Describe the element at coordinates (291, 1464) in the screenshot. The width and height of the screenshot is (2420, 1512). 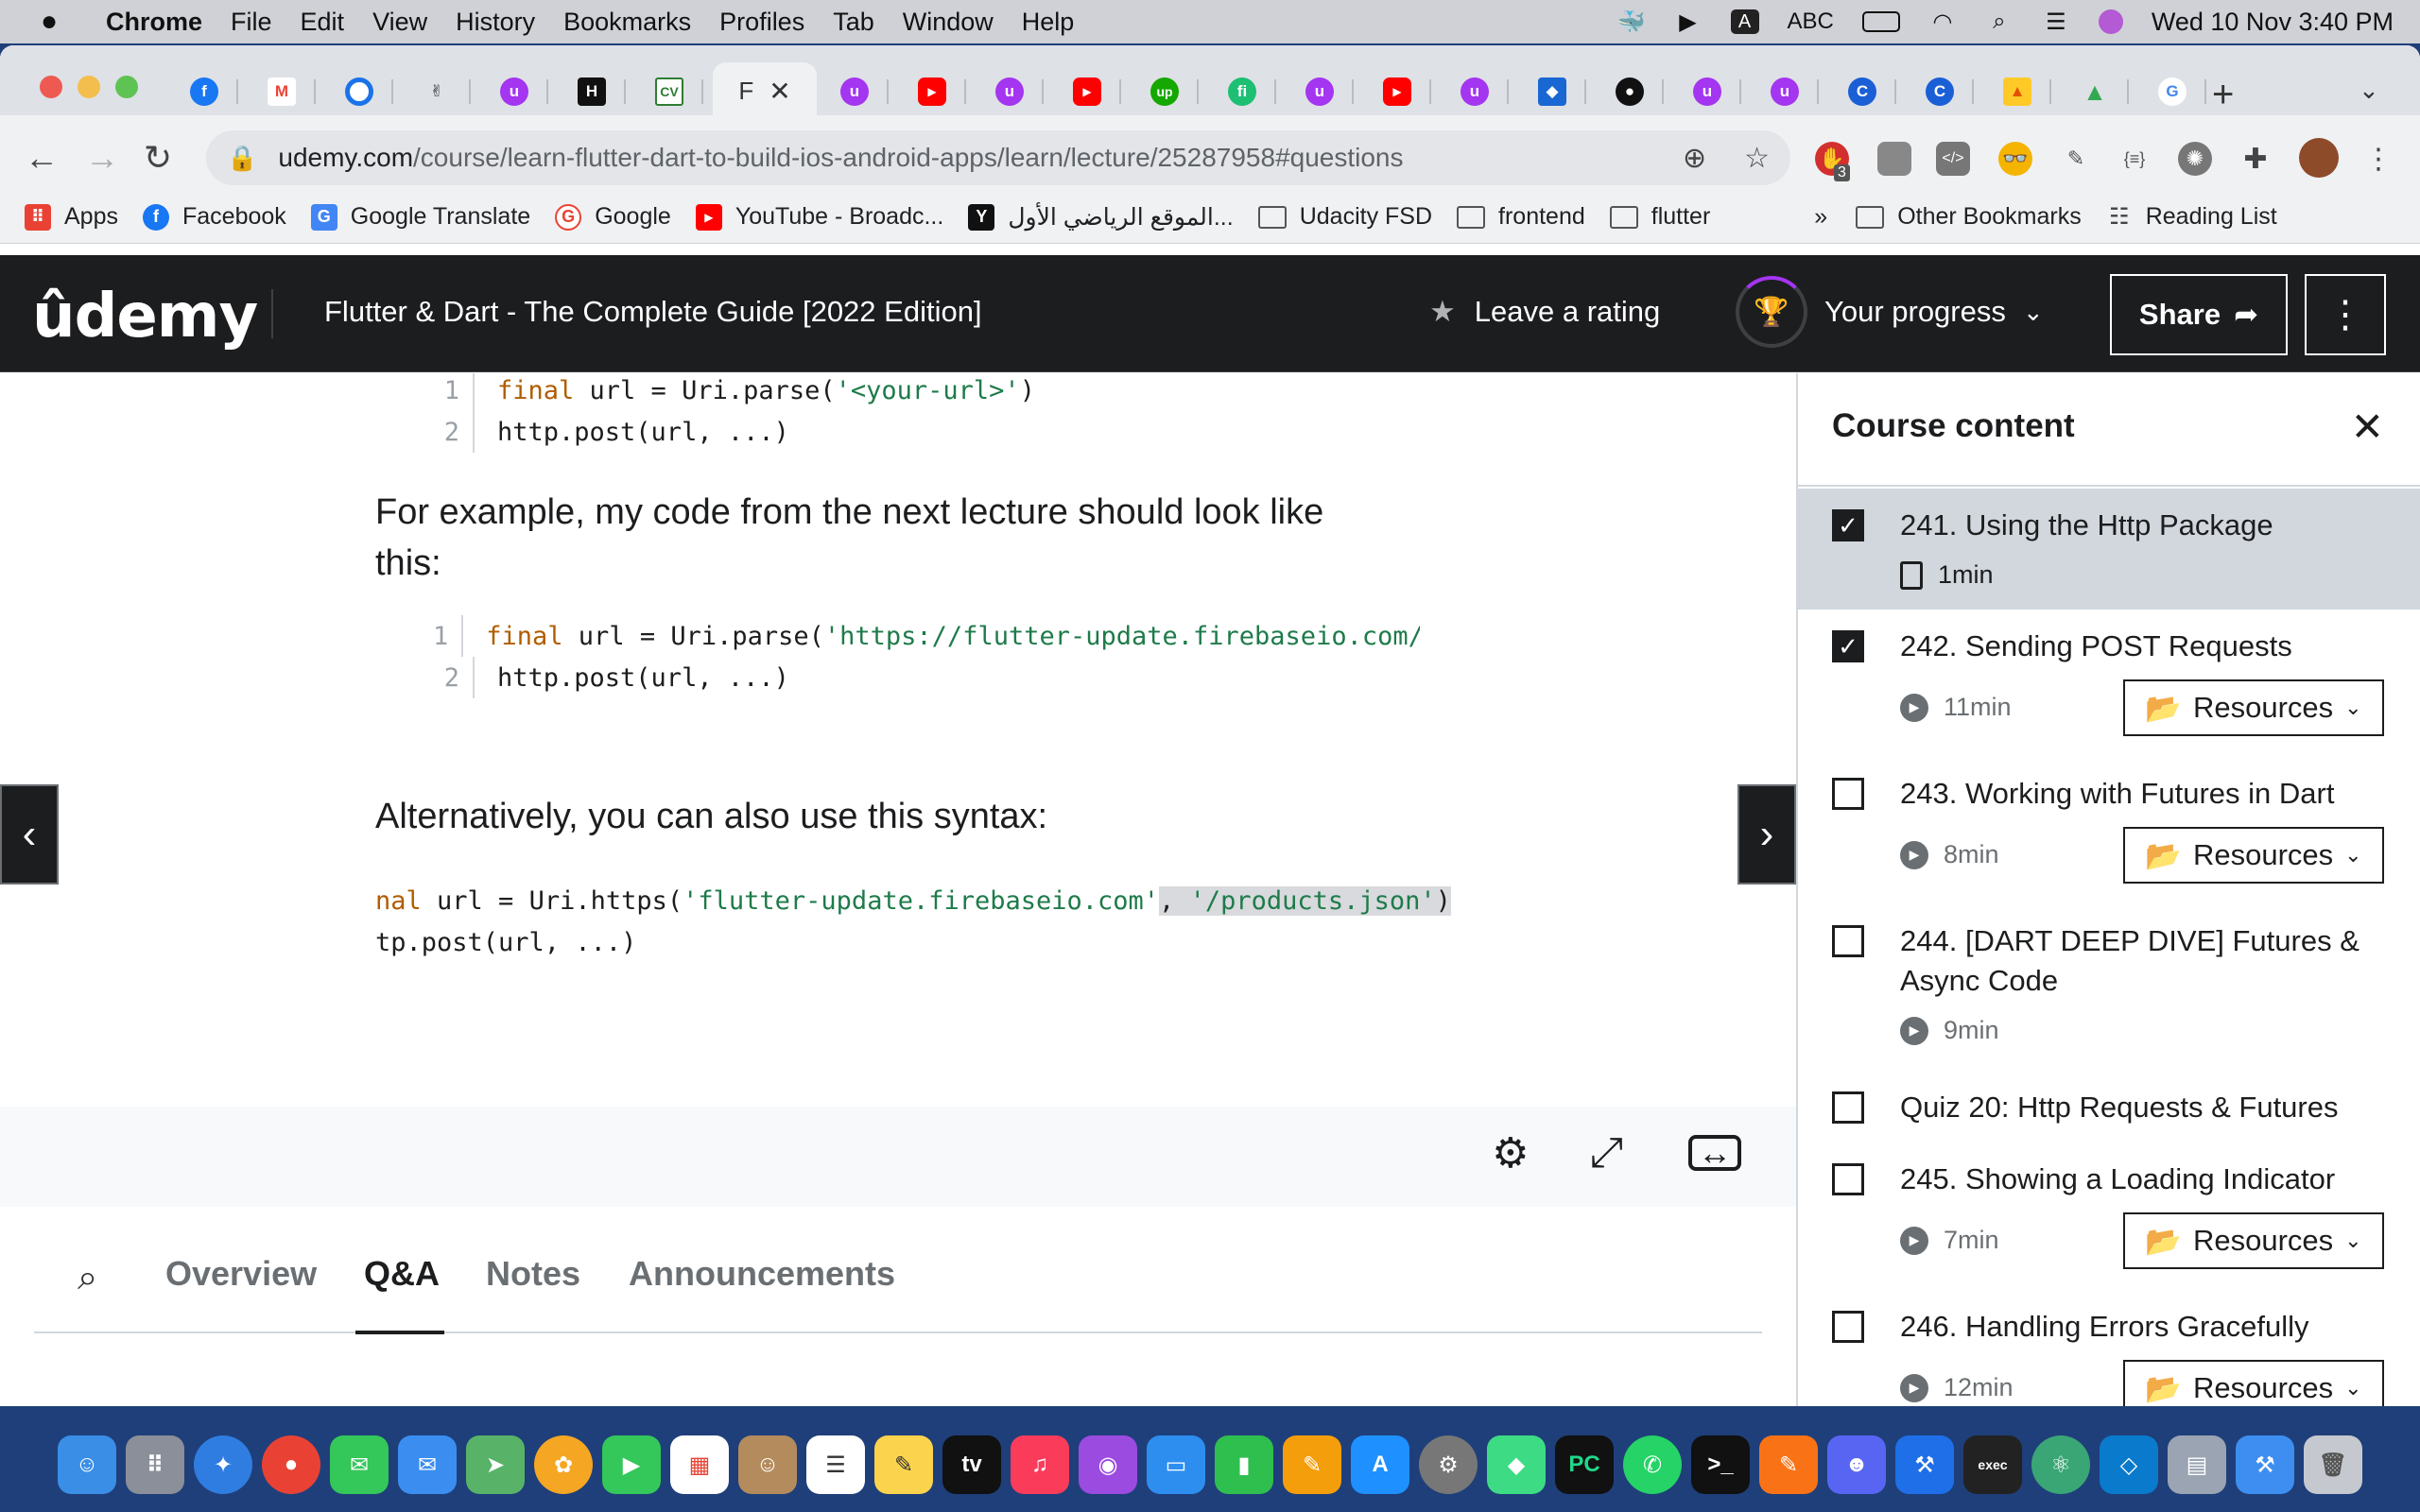
I see `chrome-icon: ●` at that location.